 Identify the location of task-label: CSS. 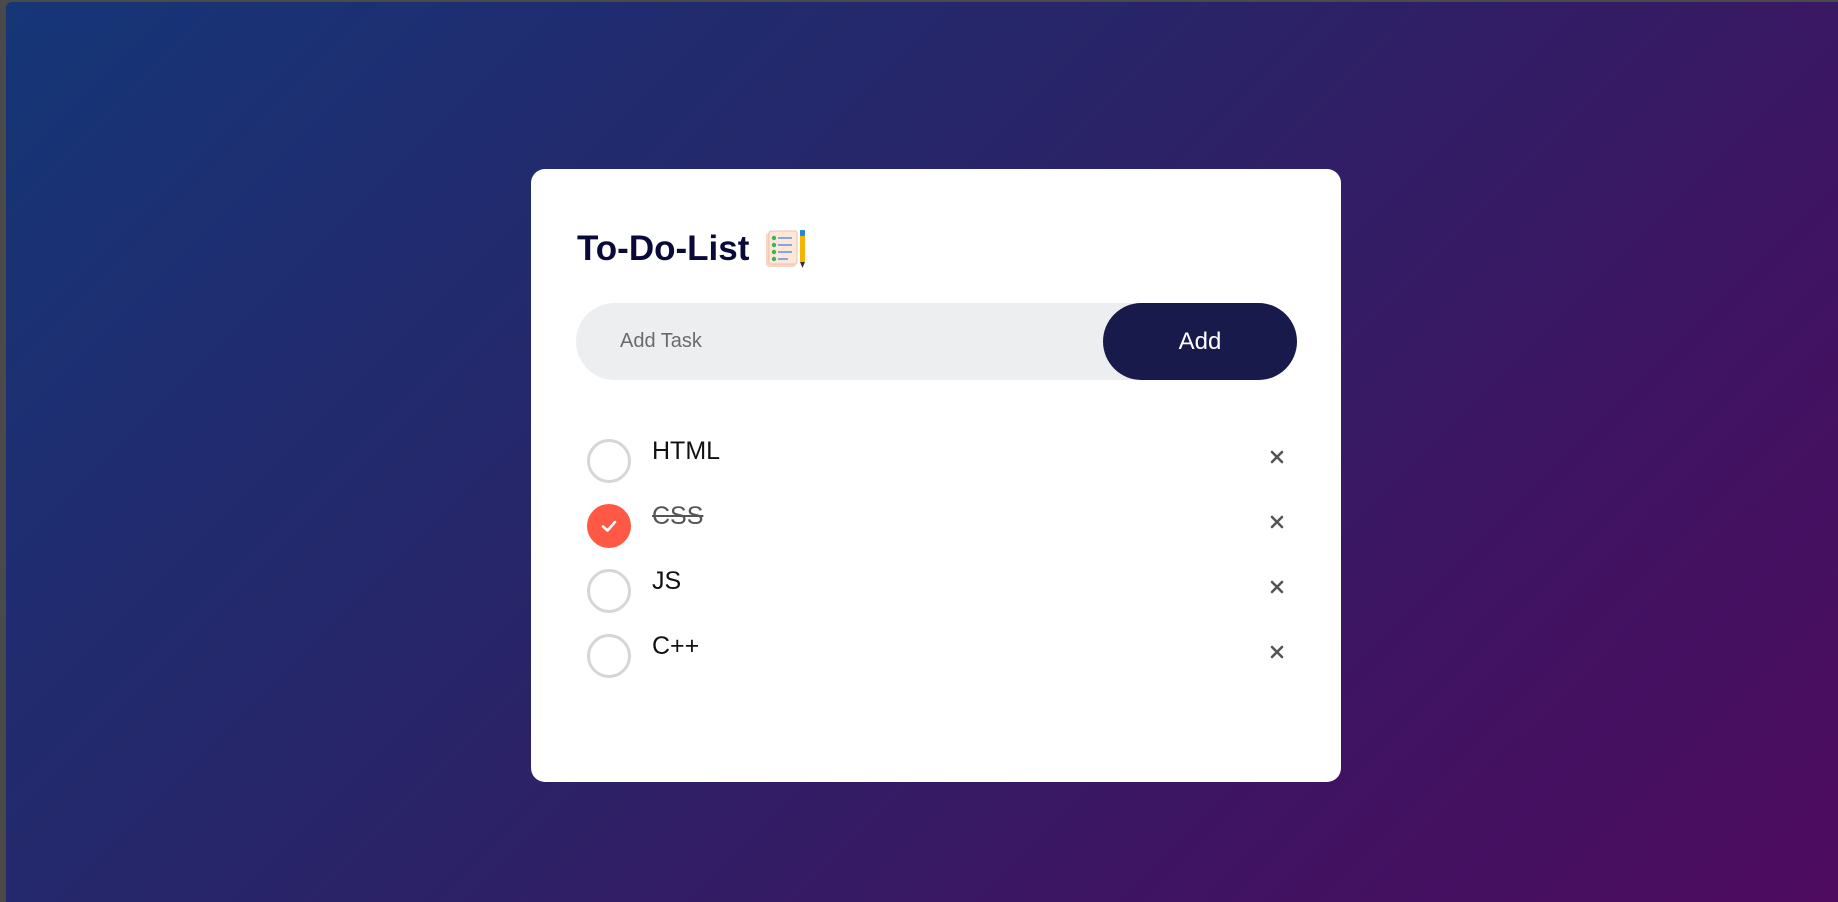
(678, 516).